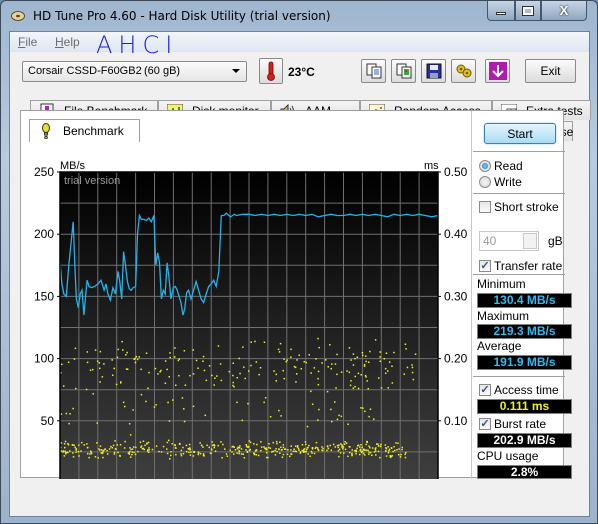 The width and height of the screenshot is (598, 524). What do you see at coordinates (463, 71) in the screenshot?
I see `options-button` at bounding box center [463, 71].